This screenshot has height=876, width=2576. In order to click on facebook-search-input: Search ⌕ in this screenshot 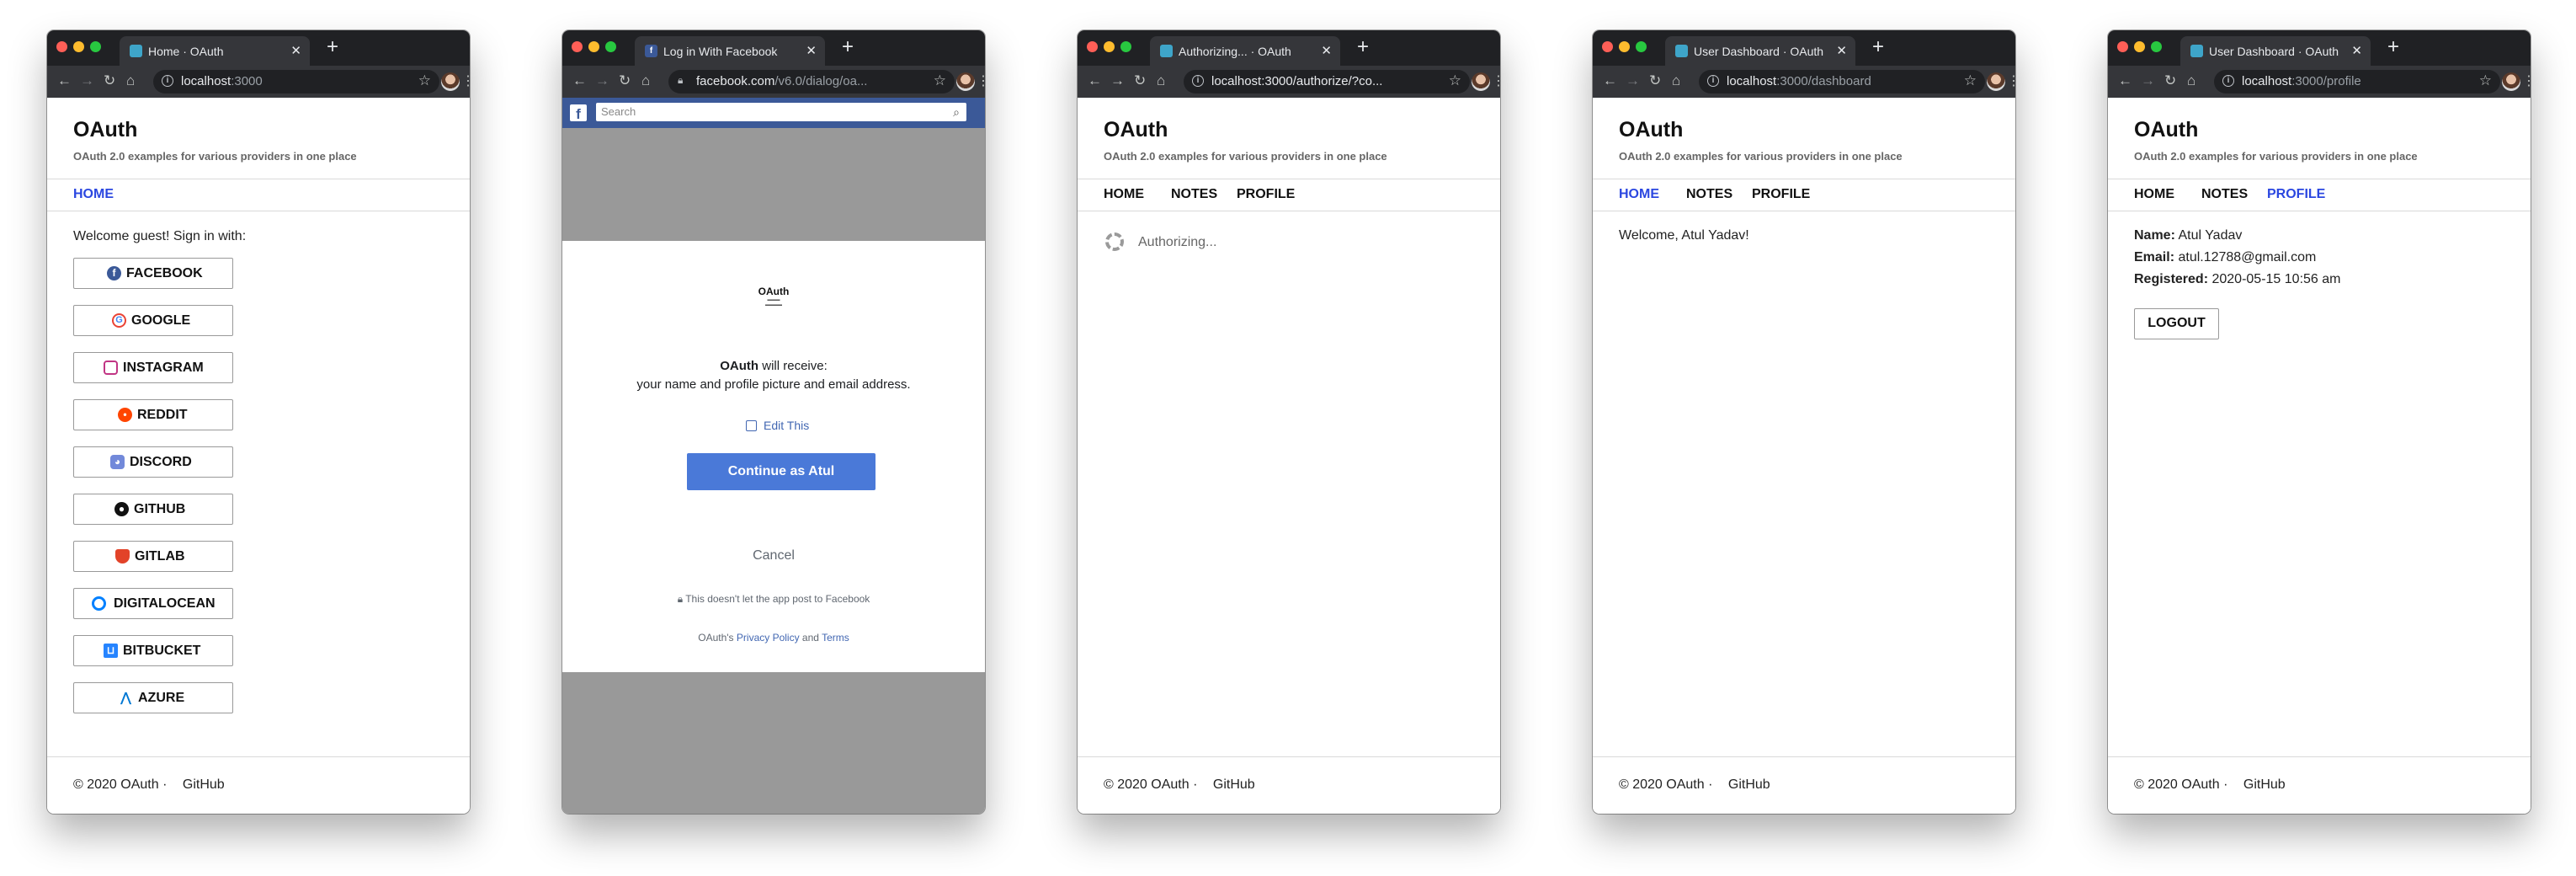, I will do `click(781, 112)`.